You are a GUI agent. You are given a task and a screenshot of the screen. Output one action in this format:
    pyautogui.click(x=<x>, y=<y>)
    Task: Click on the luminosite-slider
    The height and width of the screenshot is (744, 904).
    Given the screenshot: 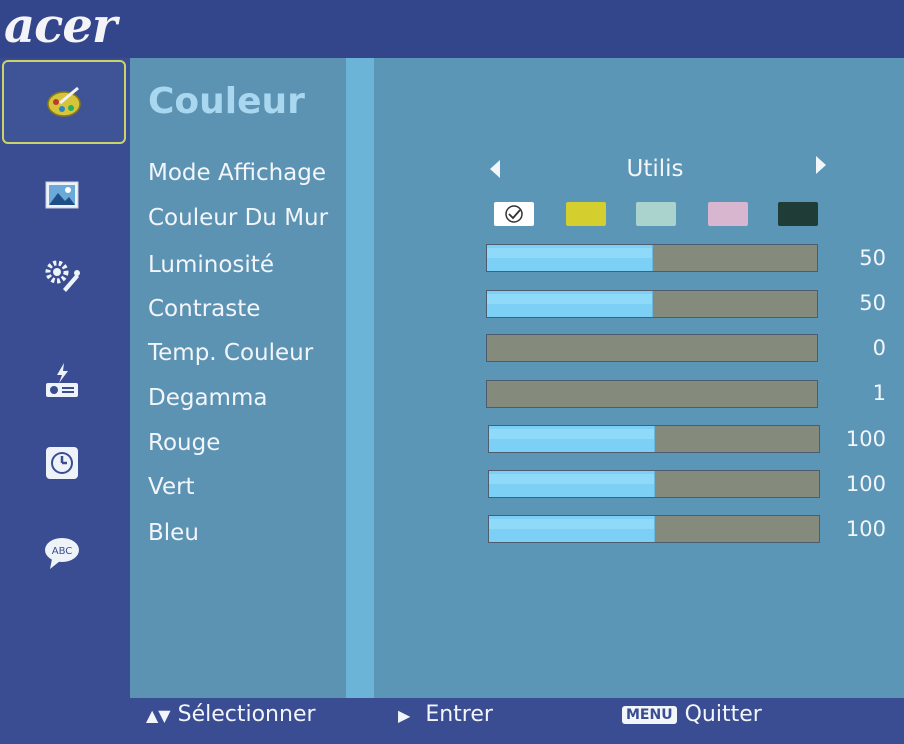 What is the action you would take?
    pyautogui.click(x=652, y=258)
    